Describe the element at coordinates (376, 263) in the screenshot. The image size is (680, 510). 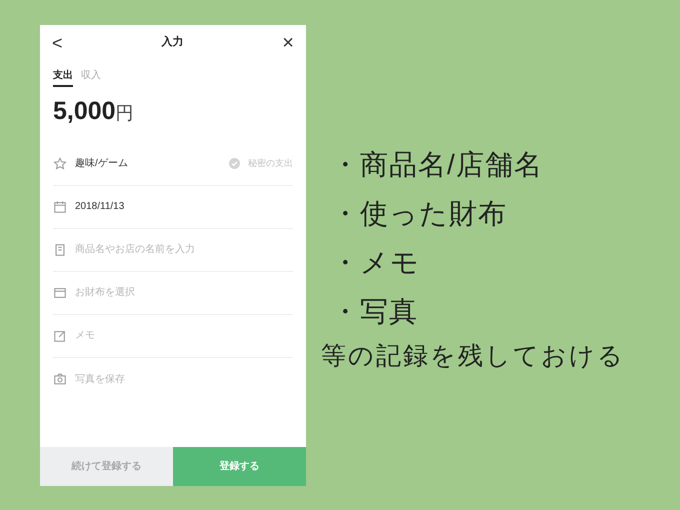
I see `bullet-item: ・メモ` at that location.